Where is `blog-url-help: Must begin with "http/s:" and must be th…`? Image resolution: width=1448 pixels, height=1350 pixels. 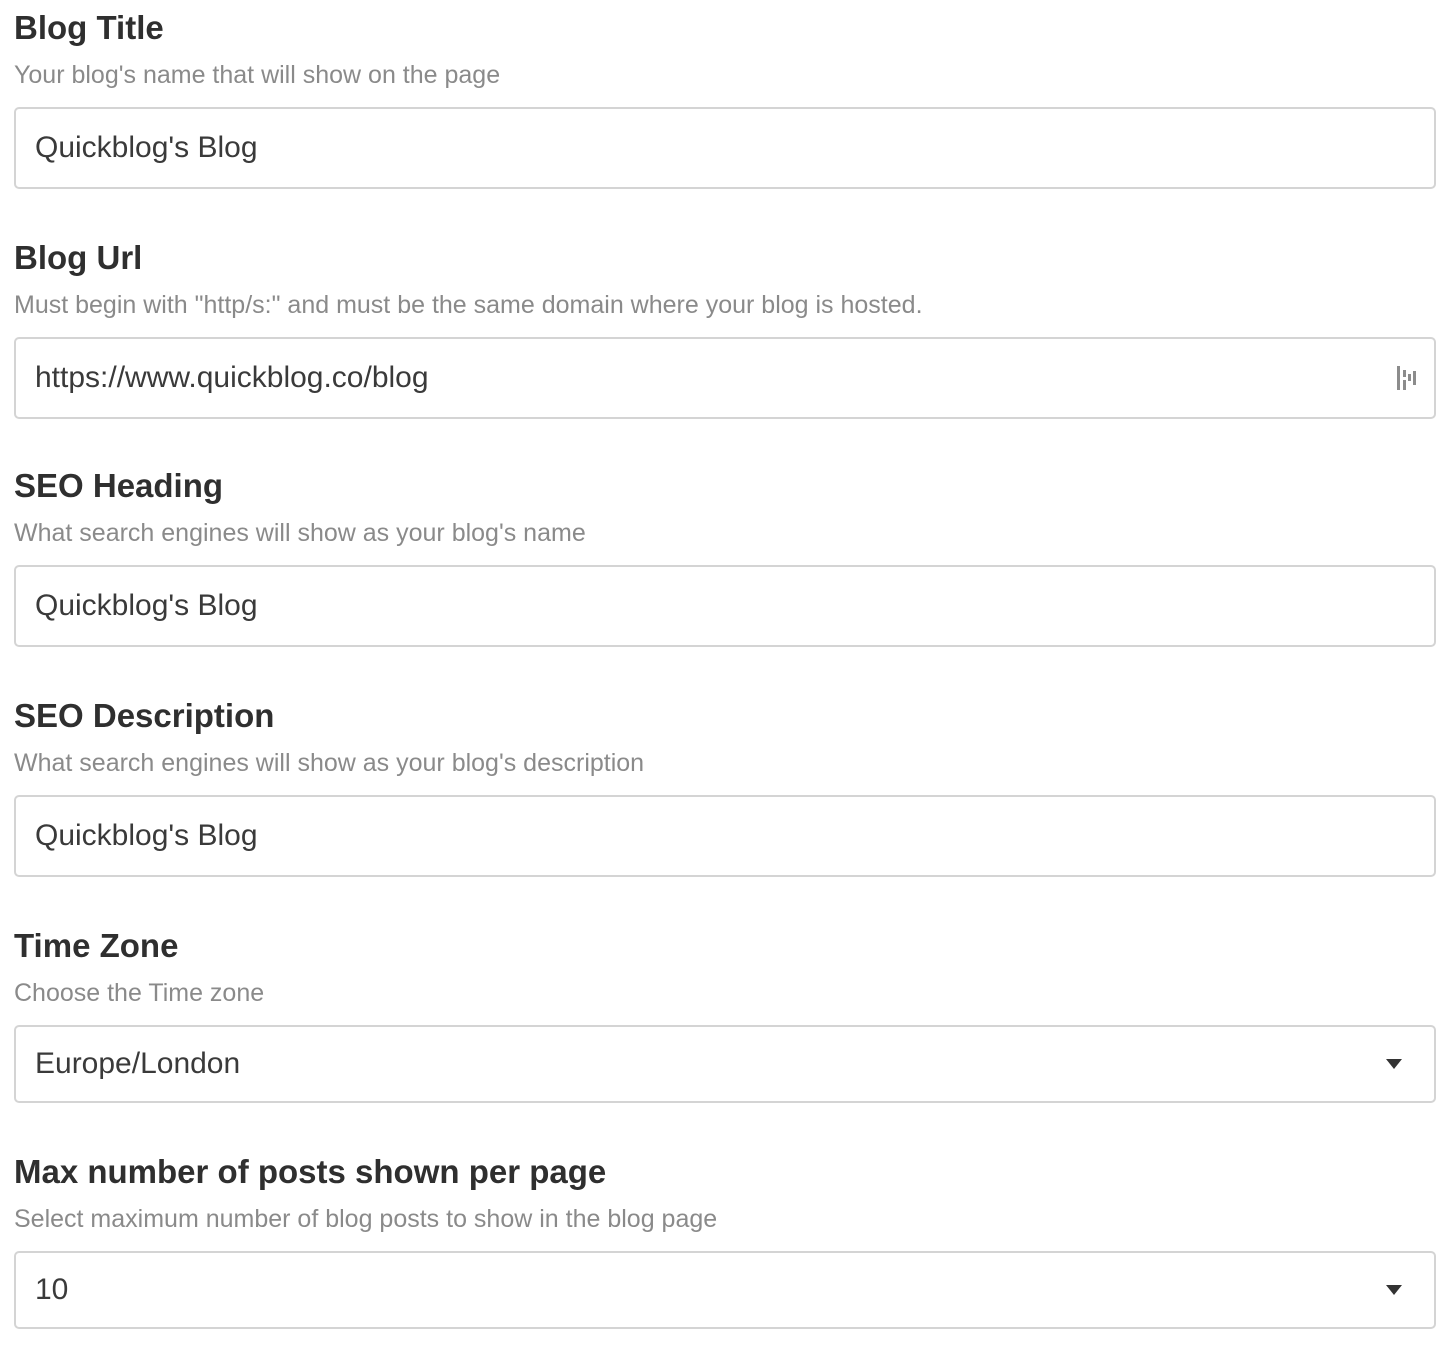 blog-url-help: Must begin with "http/s:" and must be th… is located at coordinates (468, 305).